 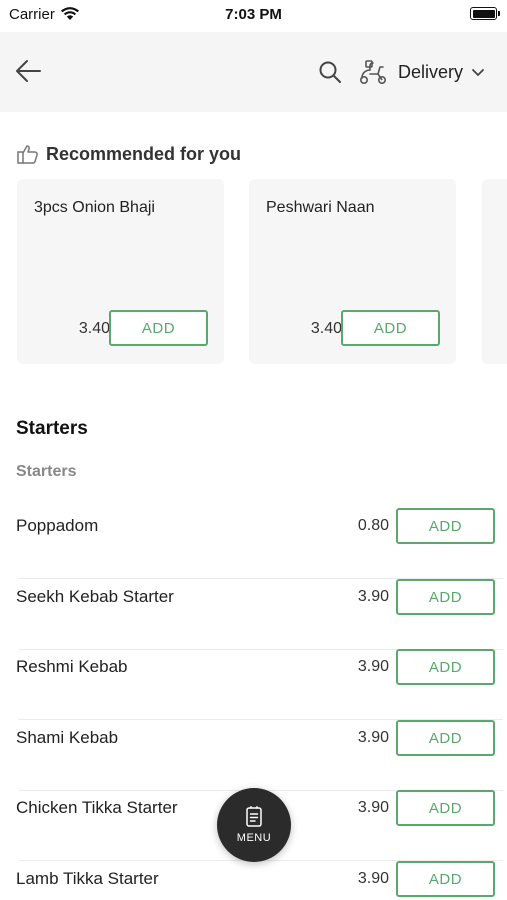 What do you see at coordinates (259, 543) in the screenshot?
I see `menu-item-row: Poppadom 0.80 ADD` at bounding box center [259, 543].